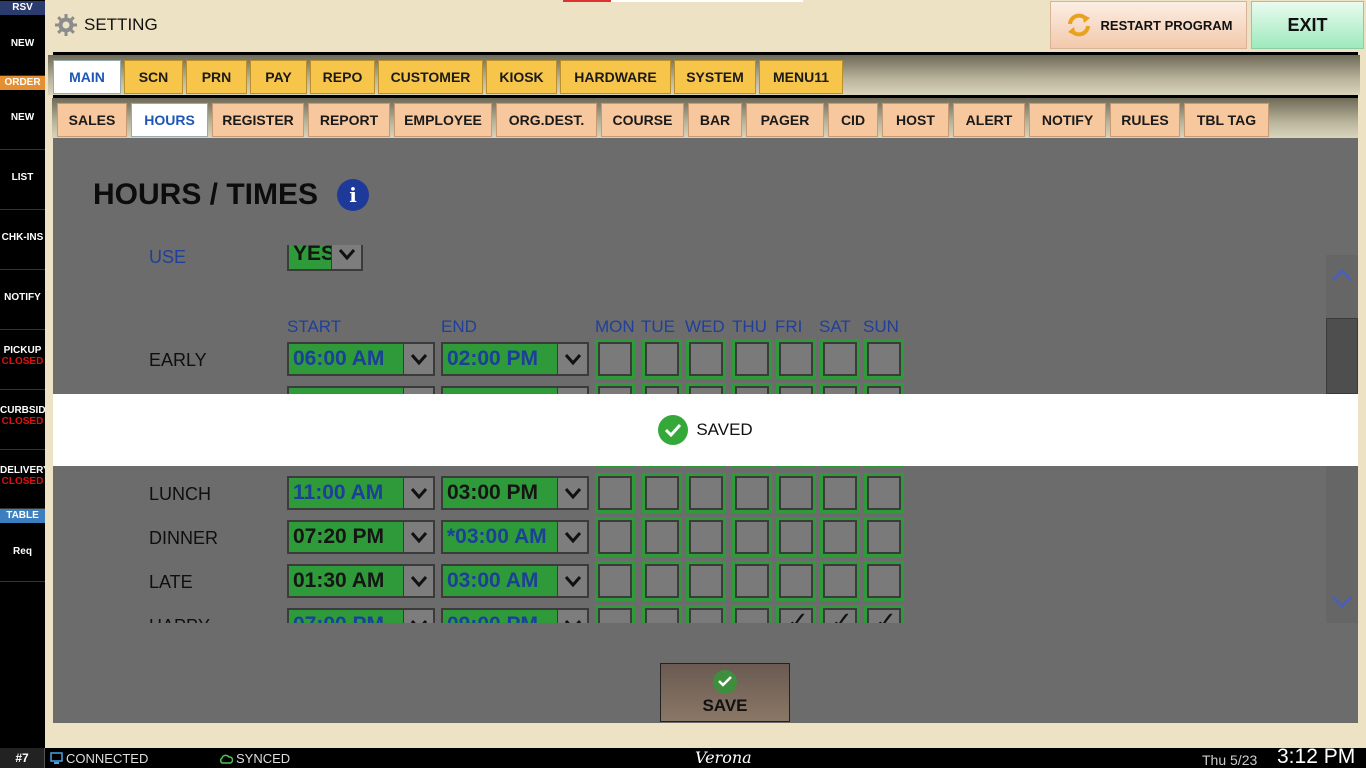 This screenshot has width=1366, height=768. I want to click on subtab-employee: EMPLOYEE, so click(443, 120).